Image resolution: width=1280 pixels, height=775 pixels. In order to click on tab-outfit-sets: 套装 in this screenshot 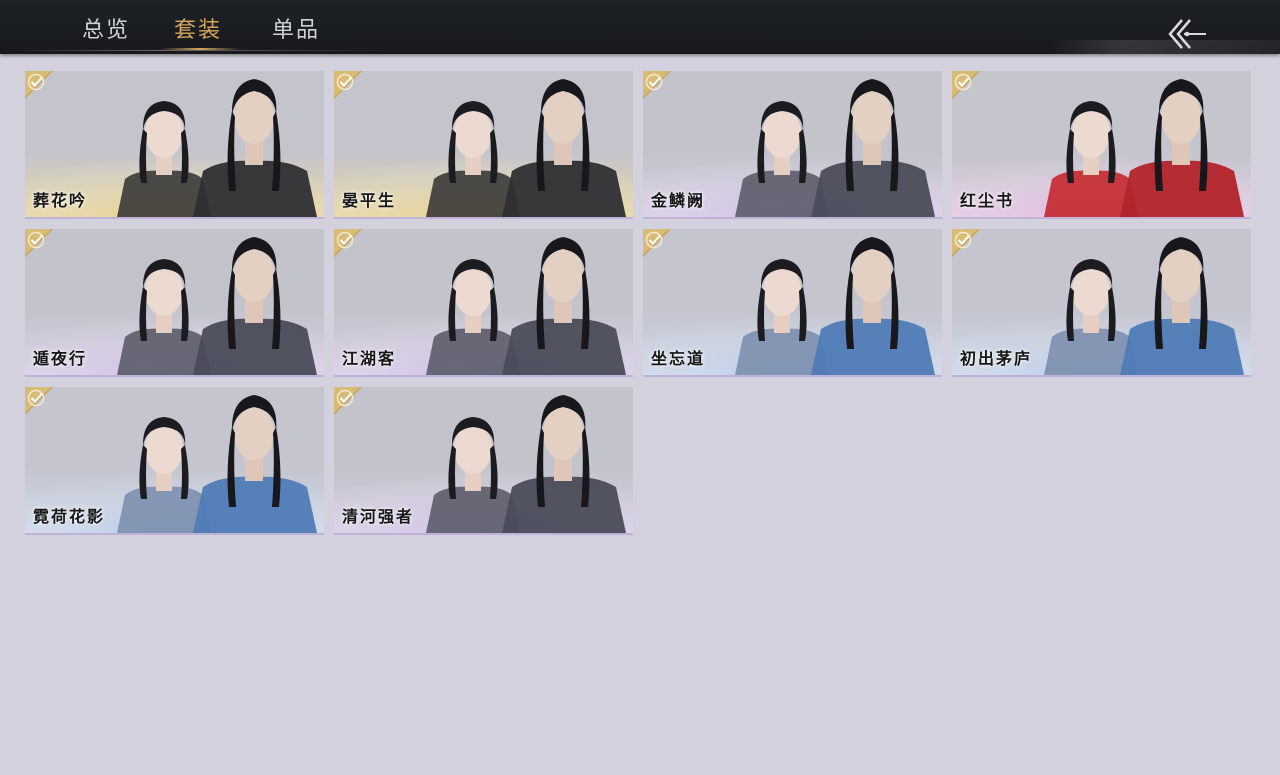, I will do `click(198, 31)`.